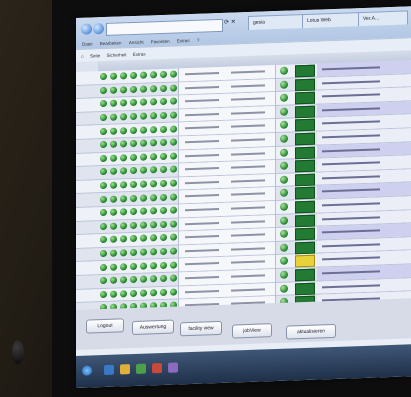  I want to click on menu-item: Extras, so click(183, 40).